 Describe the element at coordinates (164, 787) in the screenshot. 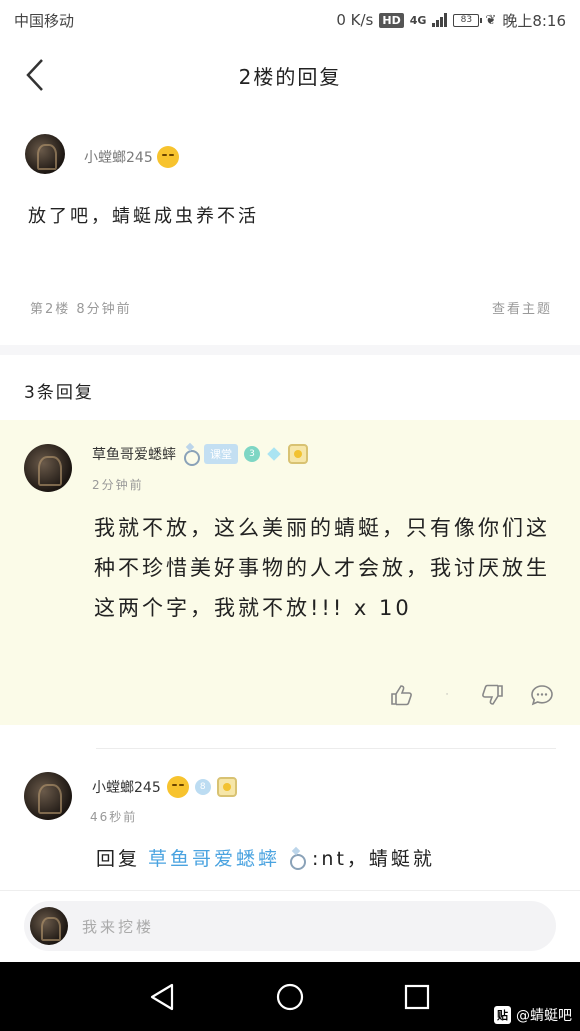

I see `reply-author: 小螳螂245 8` at that location.